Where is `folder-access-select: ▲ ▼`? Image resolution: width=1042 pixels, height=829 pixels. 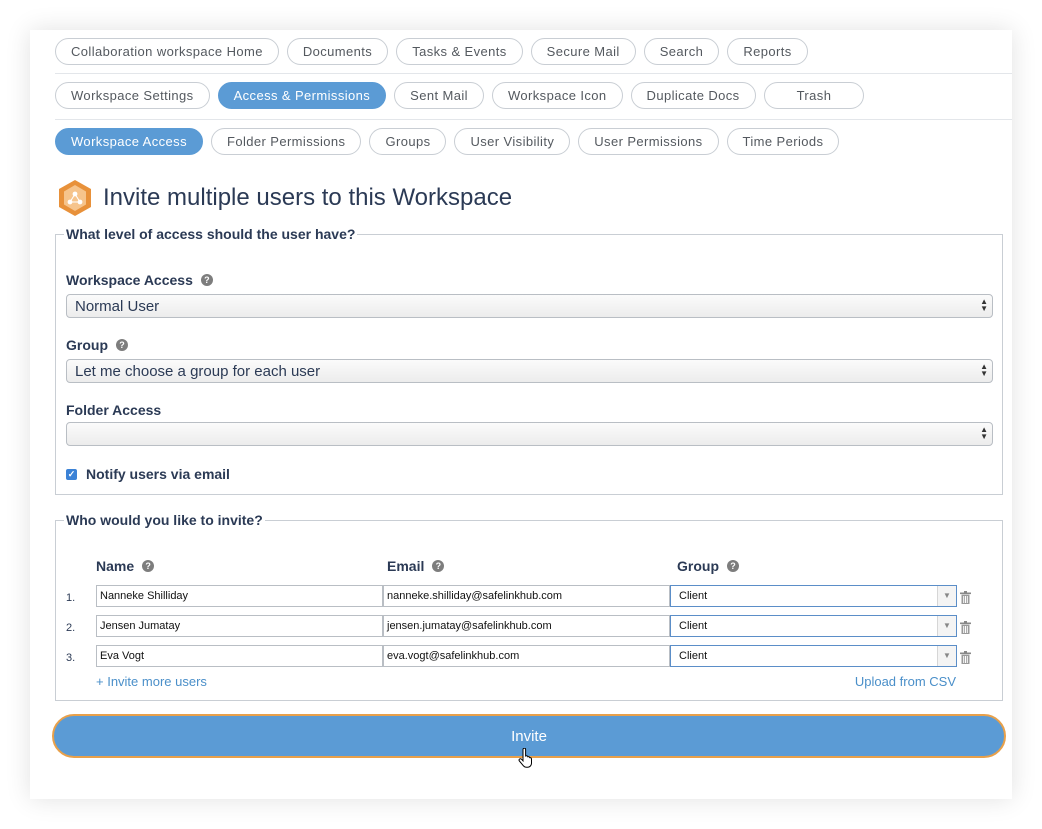
folder-access-select: ▲ ▼ is located at coordinates (529, 434).